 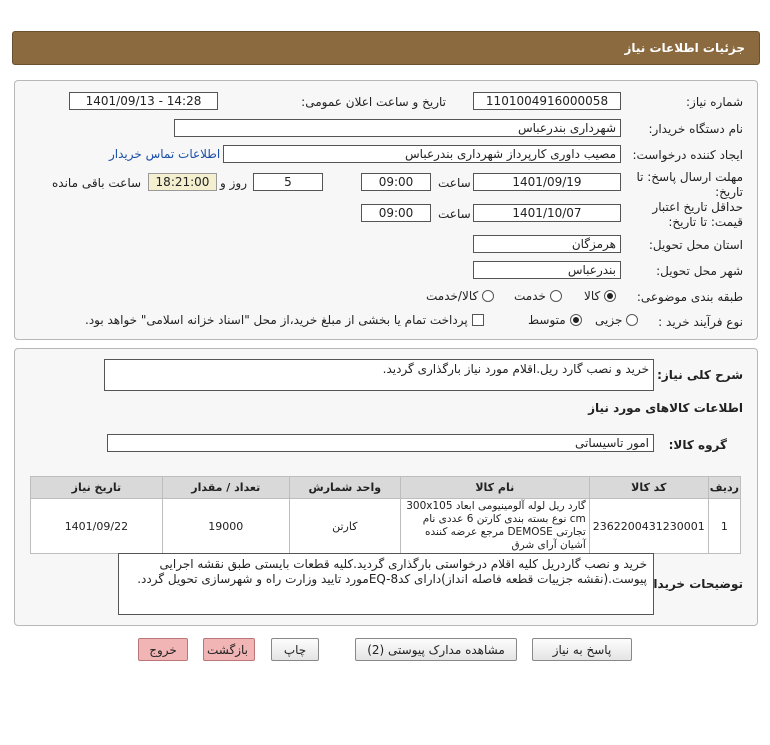 What do you see at coordinates (373, 102) in the screenshot?
I see `announce-label: تاریخ و ساعت اعلان عمومی:` at bounding box center [373, 102].